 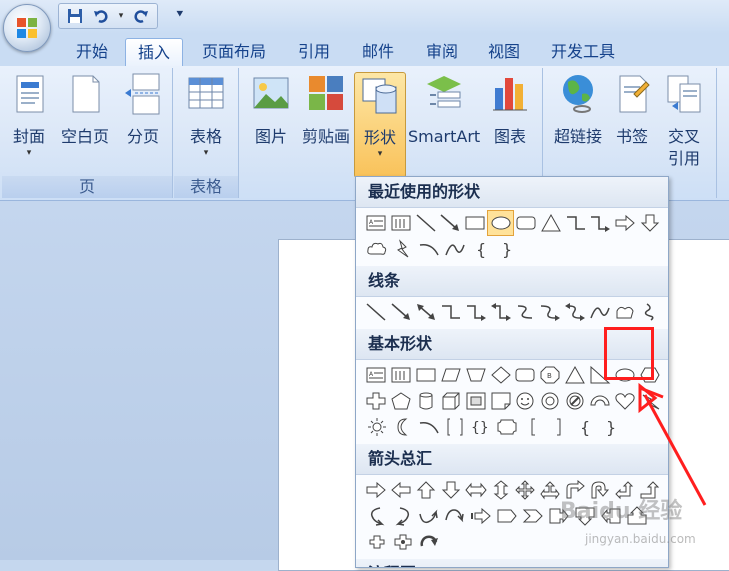 I want to click on right-bracket-shape-icon, so click(x=559, y=427).